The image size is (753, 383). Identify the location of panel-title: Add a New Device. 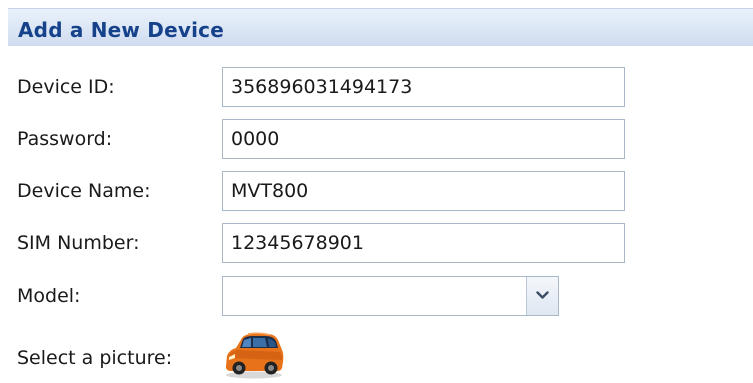
(121, 30).